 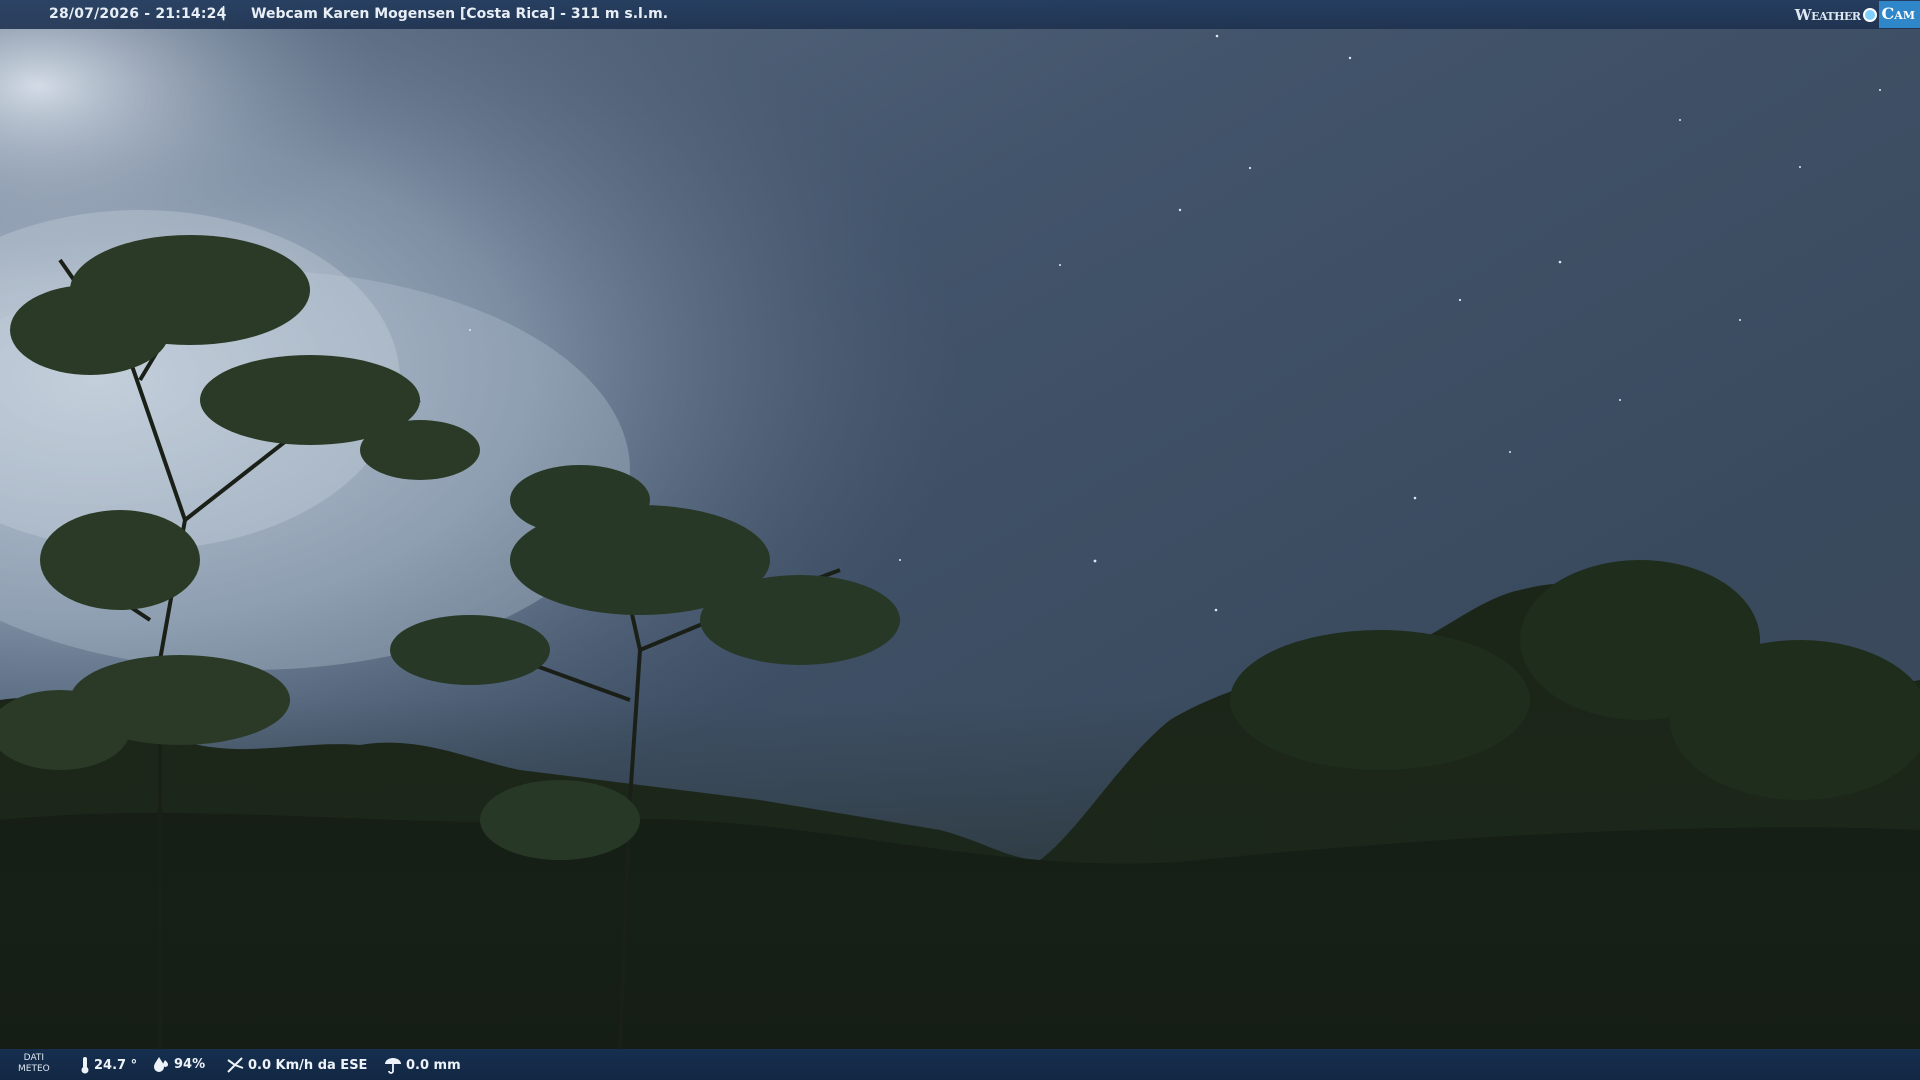 I want to click on wind-item: 0.0 Km/h da ESE, so click(x=296, y=1065).